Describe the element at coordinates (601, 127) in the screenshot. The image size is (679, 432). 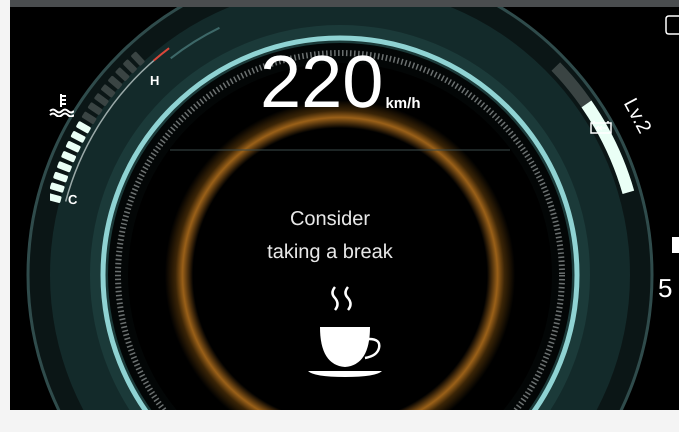
I see `battery-icon` at that location.